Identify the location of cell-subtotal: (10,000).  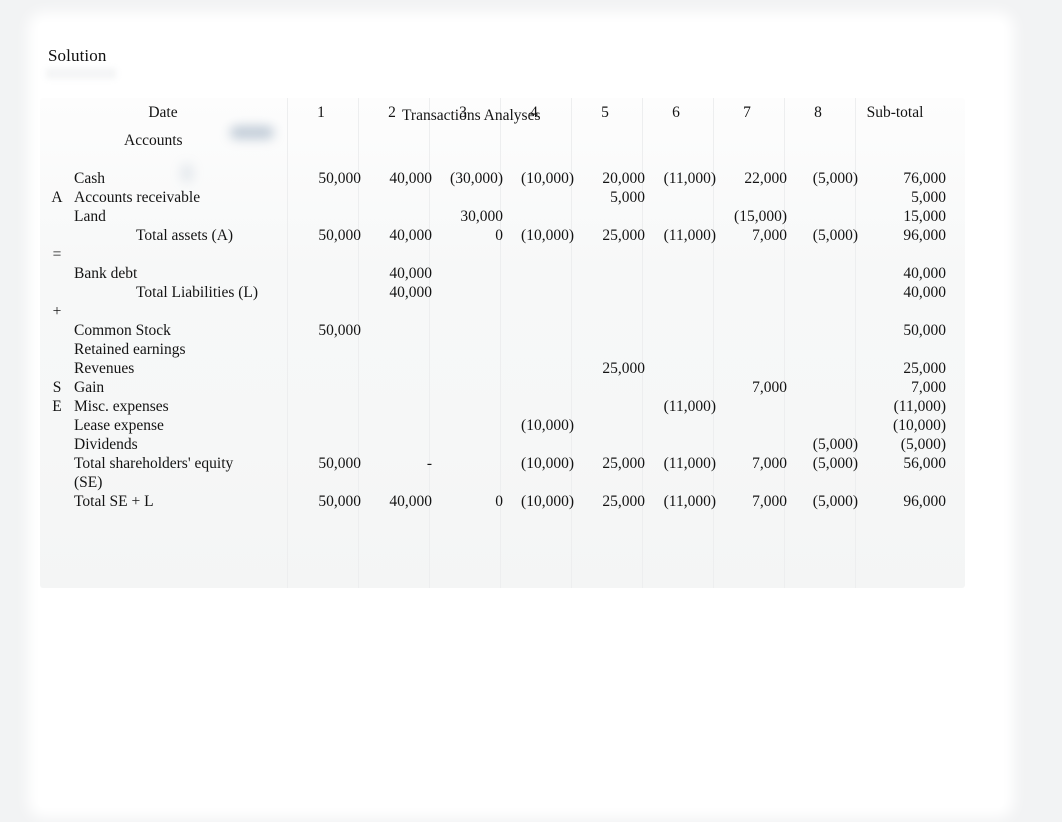
(919, 425).